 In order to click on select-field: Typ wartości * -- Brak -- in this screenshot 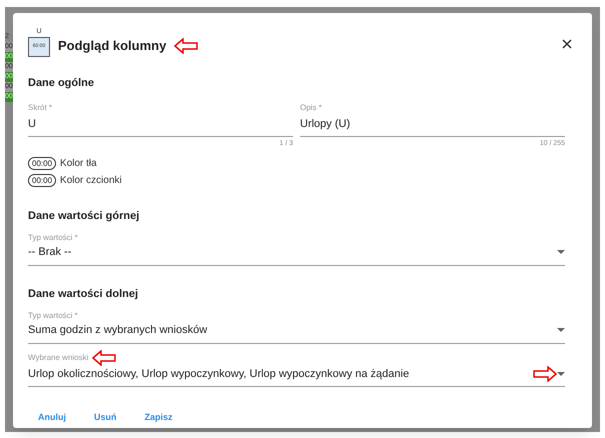, I will do `click(296, 249)`.